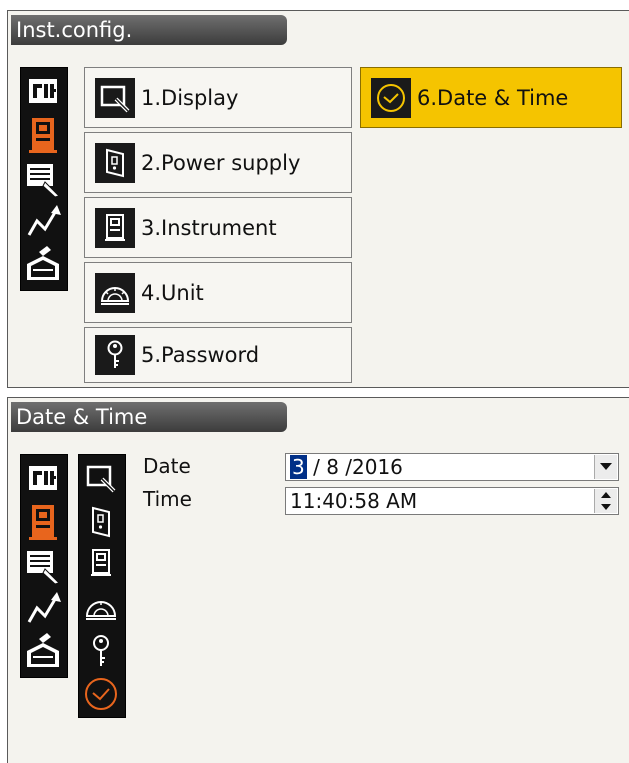  Describe the element at coordinates (452, 501) in the screenshot. I see `time-spinner: 11:40:58 AM` at that location.